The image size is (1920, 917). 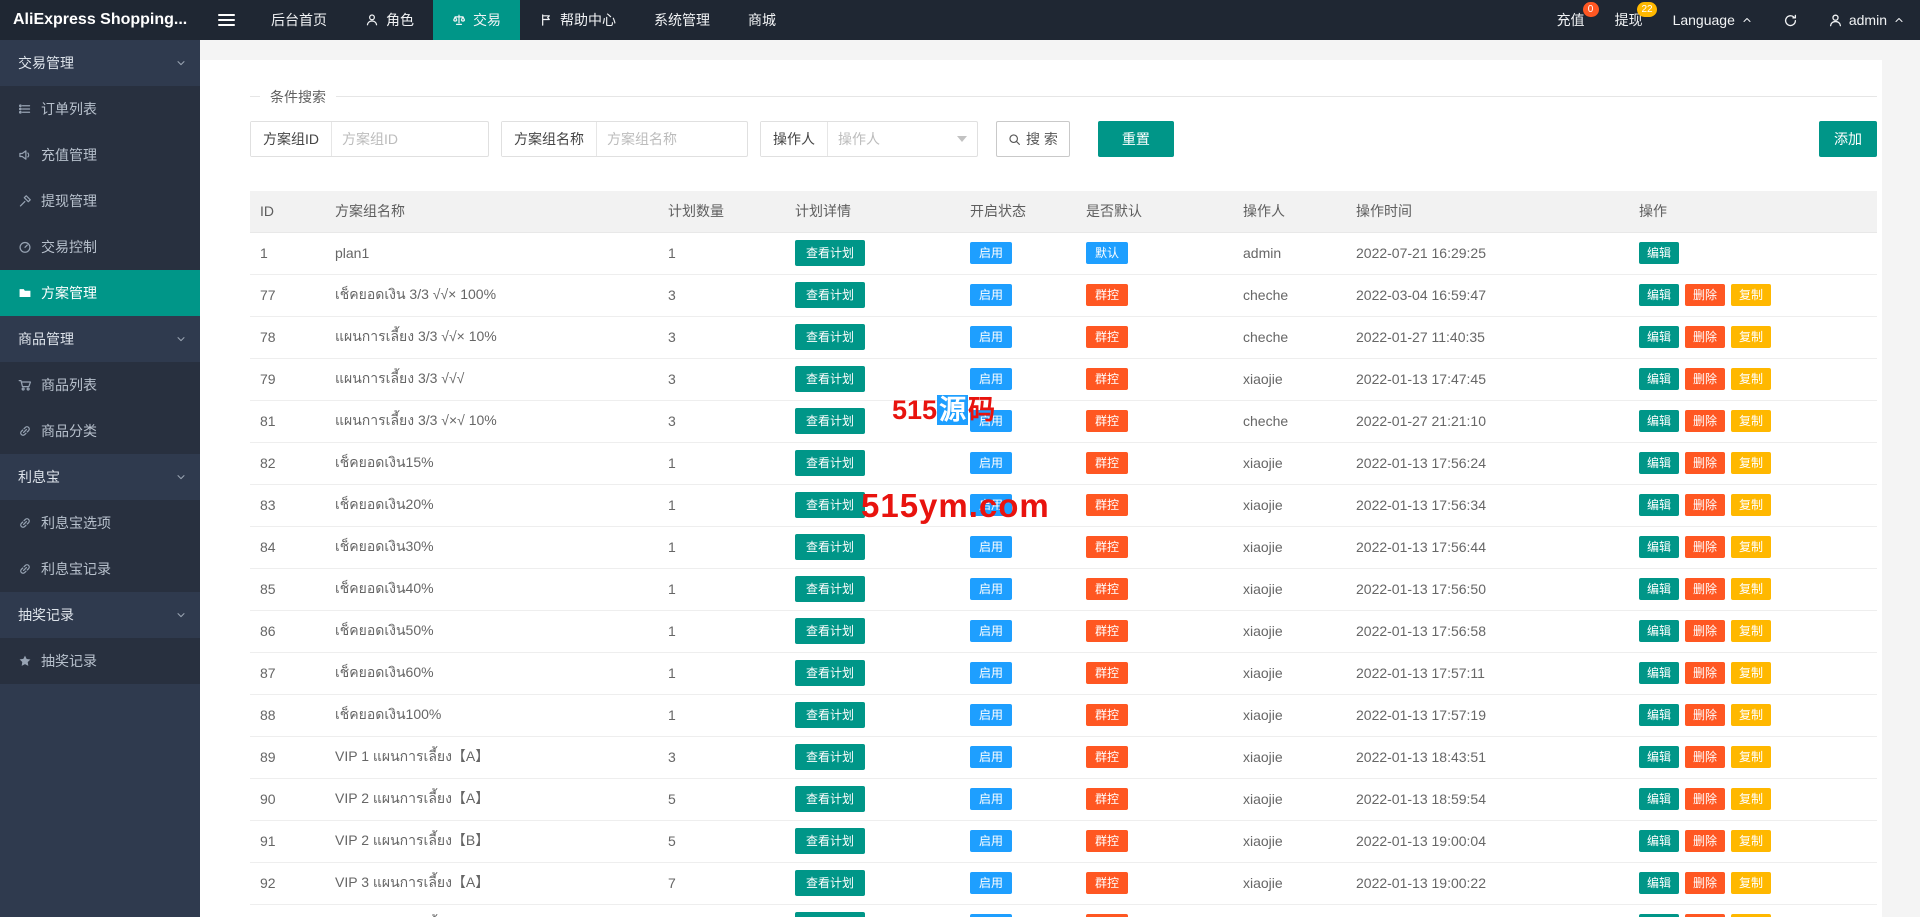 I want to click on withdraw-link: 提现 22, so click(x=1629, y=20).